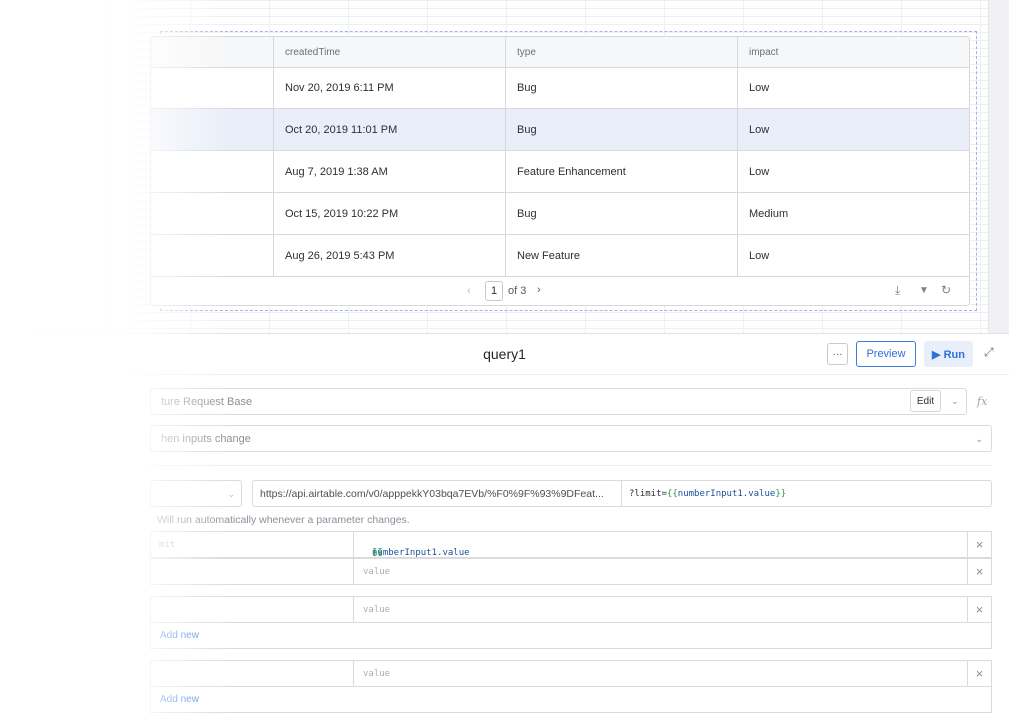  What do you see at coordinates (925, 401) in the screenshot?
I see `edit-resource-button: Edit` at bounding box center [925, 401].